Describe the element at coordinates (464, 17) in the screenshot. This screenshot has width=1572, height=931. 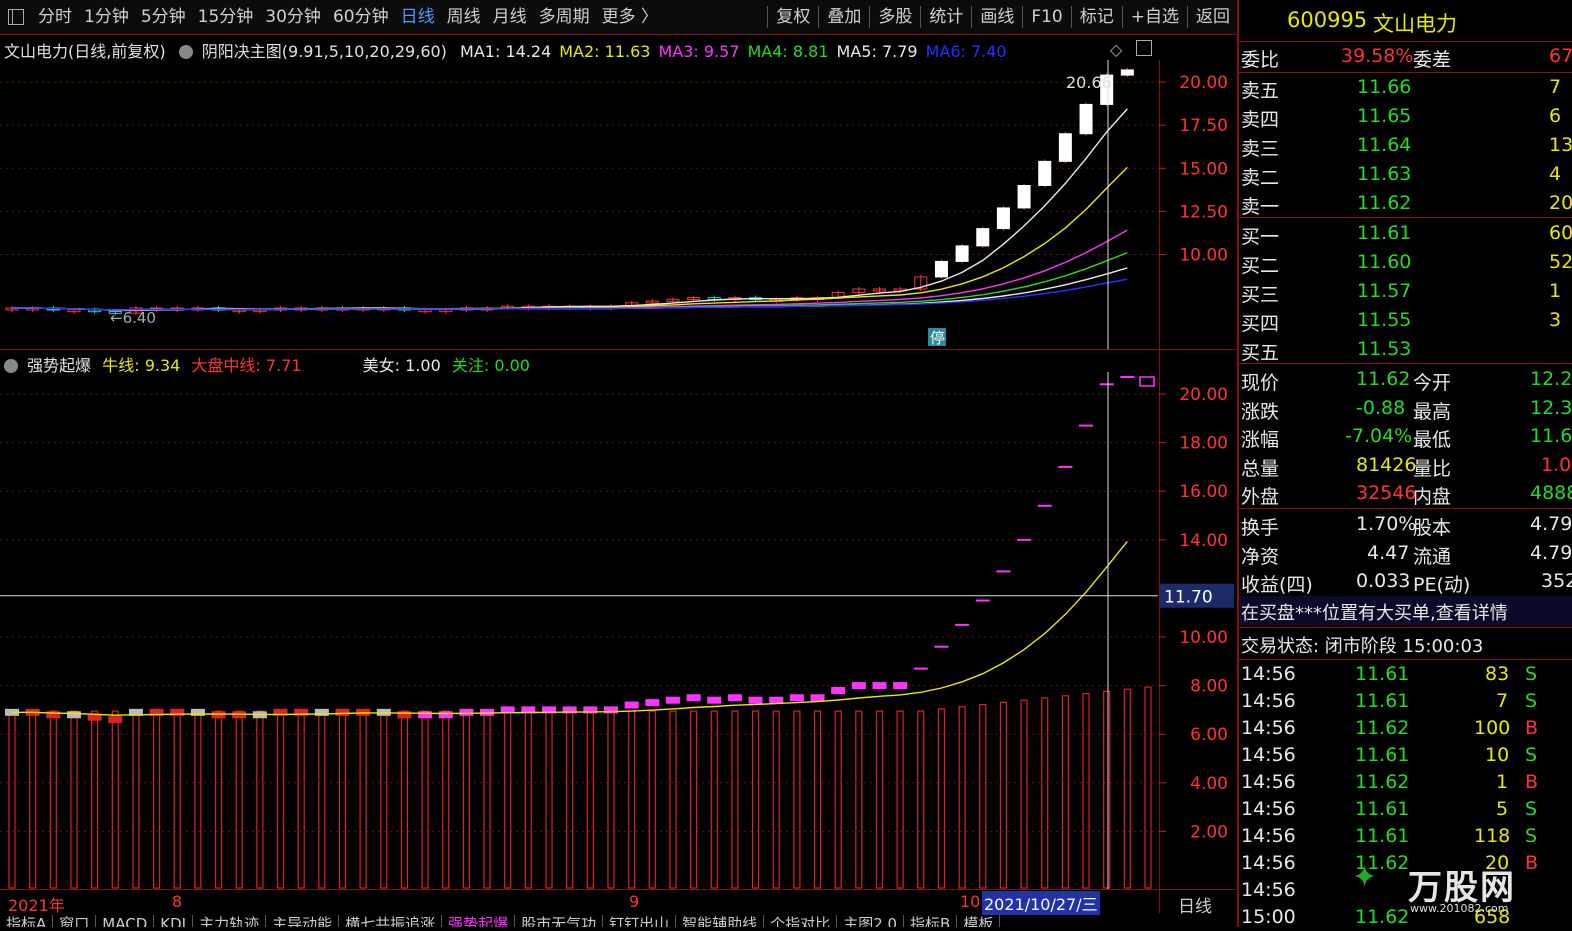
I see `period-tab-7: 周线` at that location.